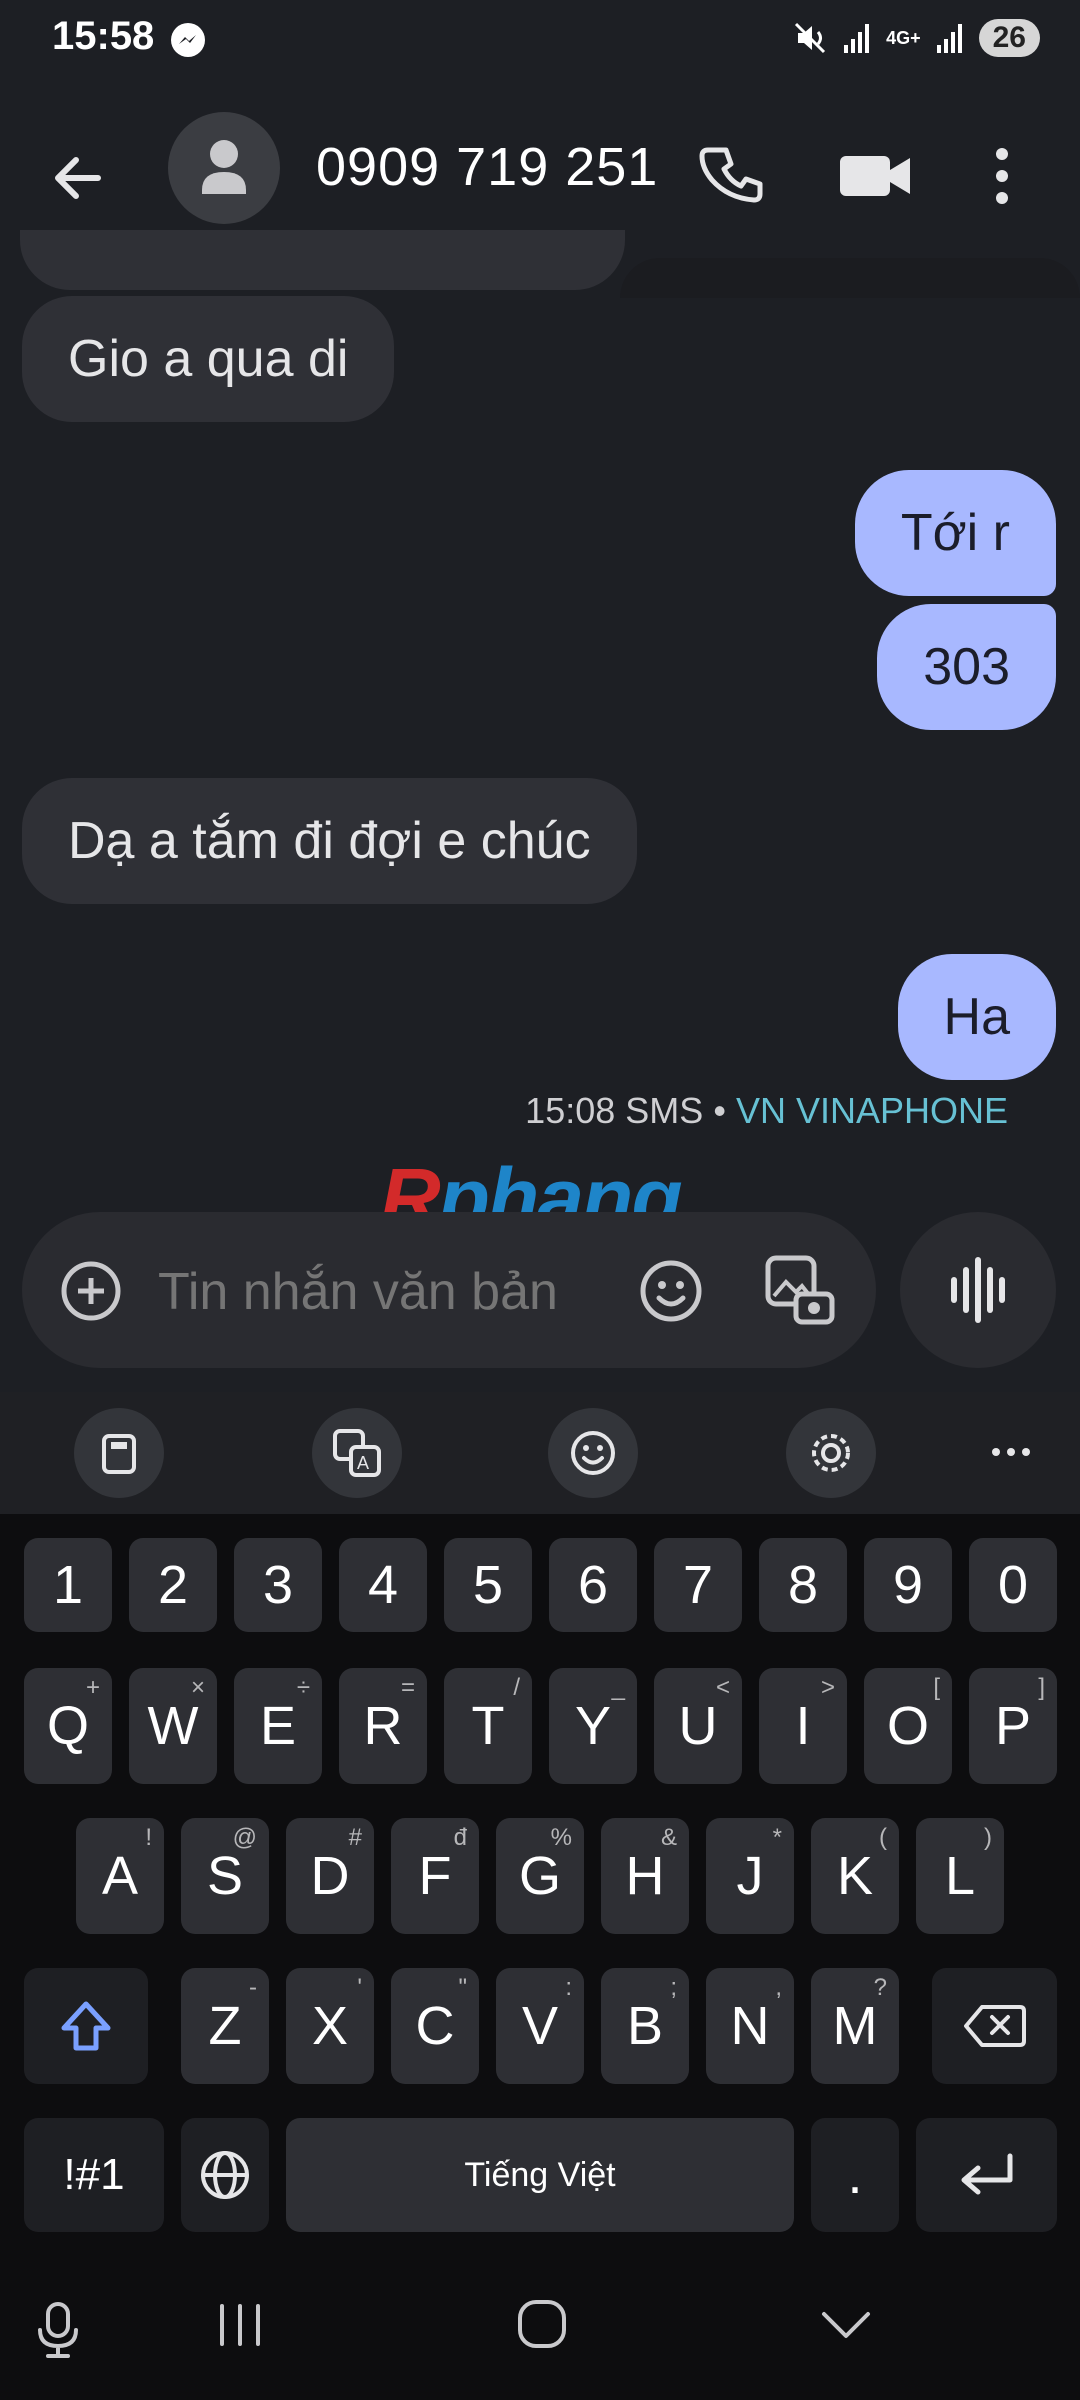  Describe the element at coordinates (855, 1876) in the screenshot. I see `key-k: (K` at that location.